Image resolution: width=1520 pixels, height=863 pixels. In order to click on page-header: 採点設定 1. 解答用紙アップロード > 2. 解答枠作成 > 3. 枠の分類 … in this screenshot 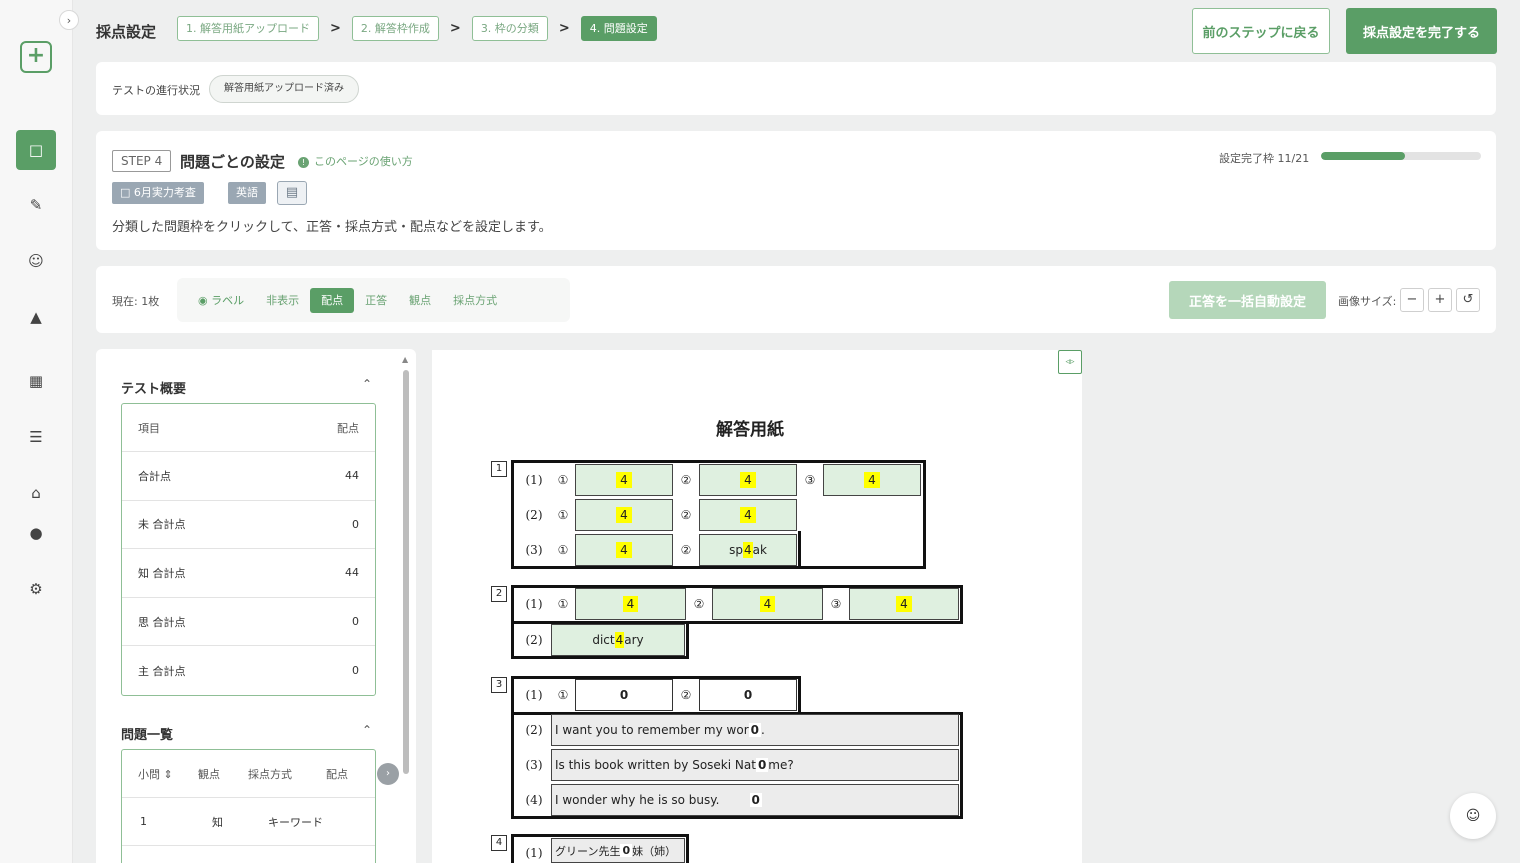, I will do `click(796, 30)`.